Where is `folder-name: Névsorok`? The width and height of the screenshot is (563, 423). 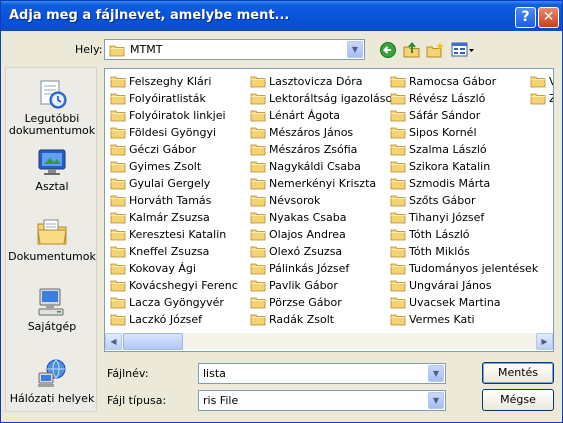 folder-name: Névsorok is located at coordinates (295, 200).